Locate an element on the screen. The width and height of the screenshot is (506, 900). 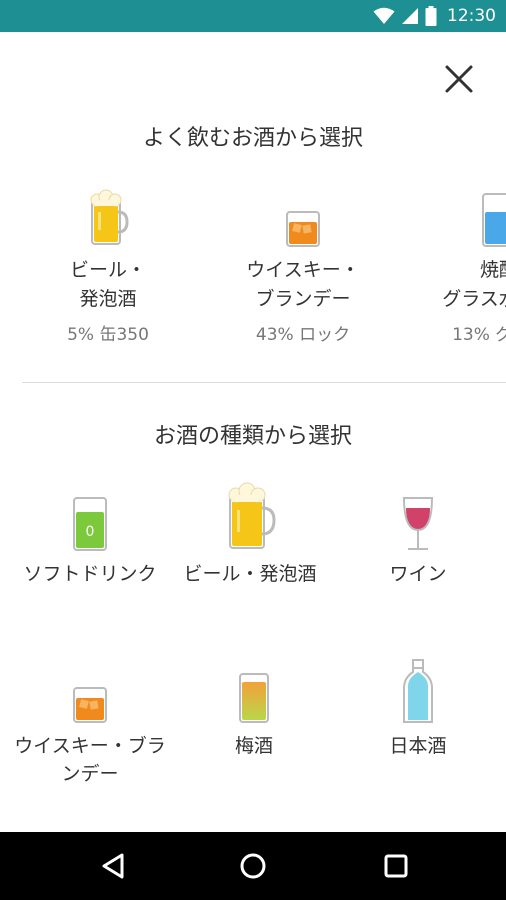
favorite-item-whisky: ウイスキー・ ブランデー 43% ロック is located at coordinates (303, 262).